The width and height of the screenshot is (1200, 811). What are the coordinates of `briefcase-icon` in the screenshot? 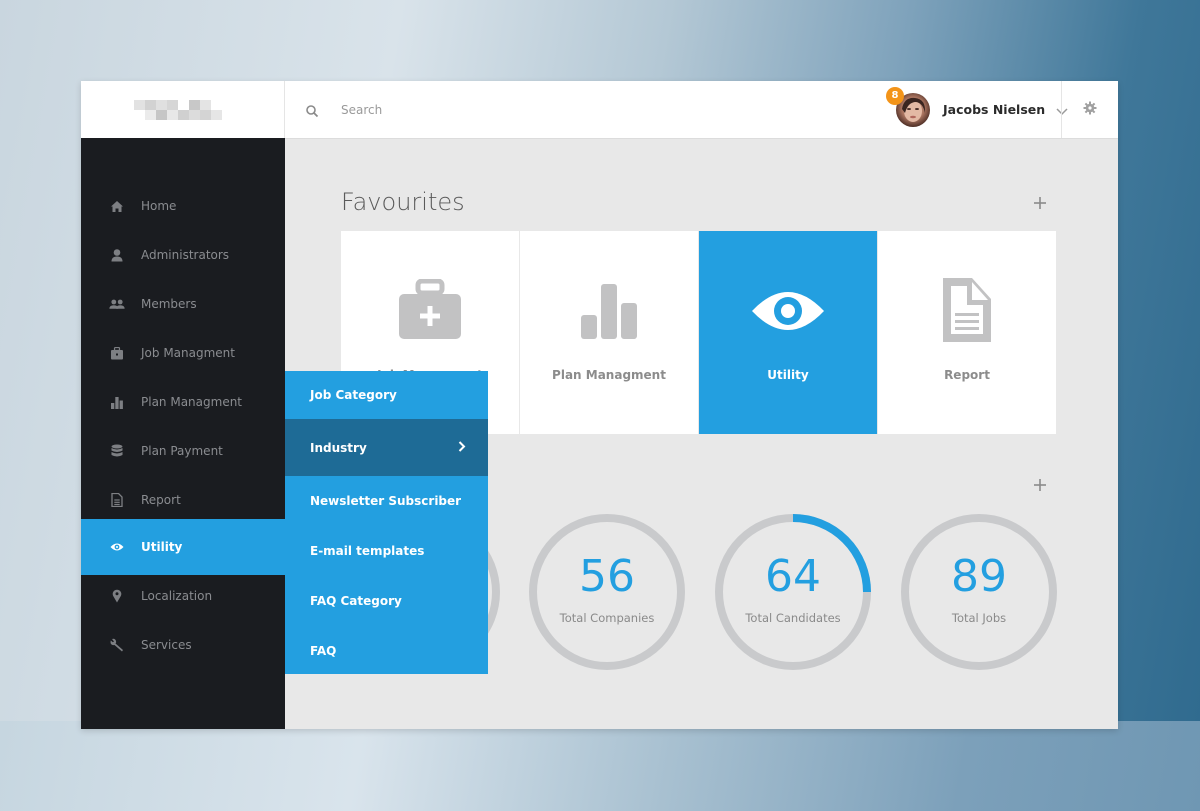 It's located at (117, 353).